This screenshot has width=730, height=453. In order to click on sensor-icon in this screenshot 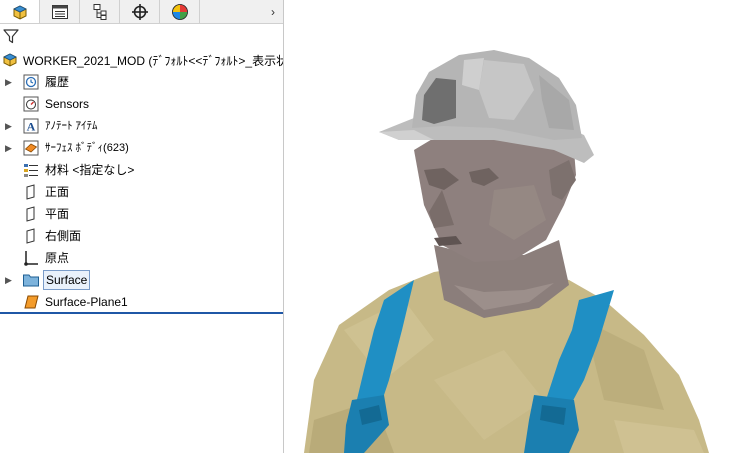, I will do `click(31, 104)`.